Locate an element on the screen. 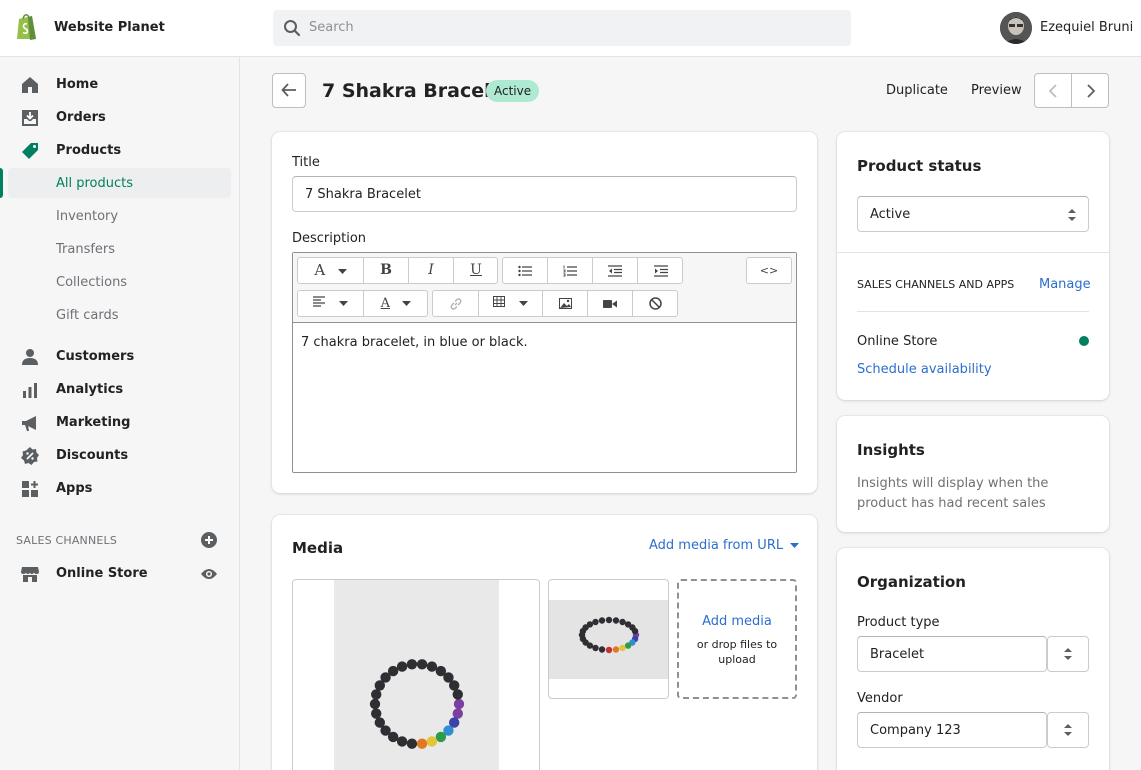 The image size is (1141, 770). sidebar-item-marketing: Marketing is located at coordinates (120, 423).